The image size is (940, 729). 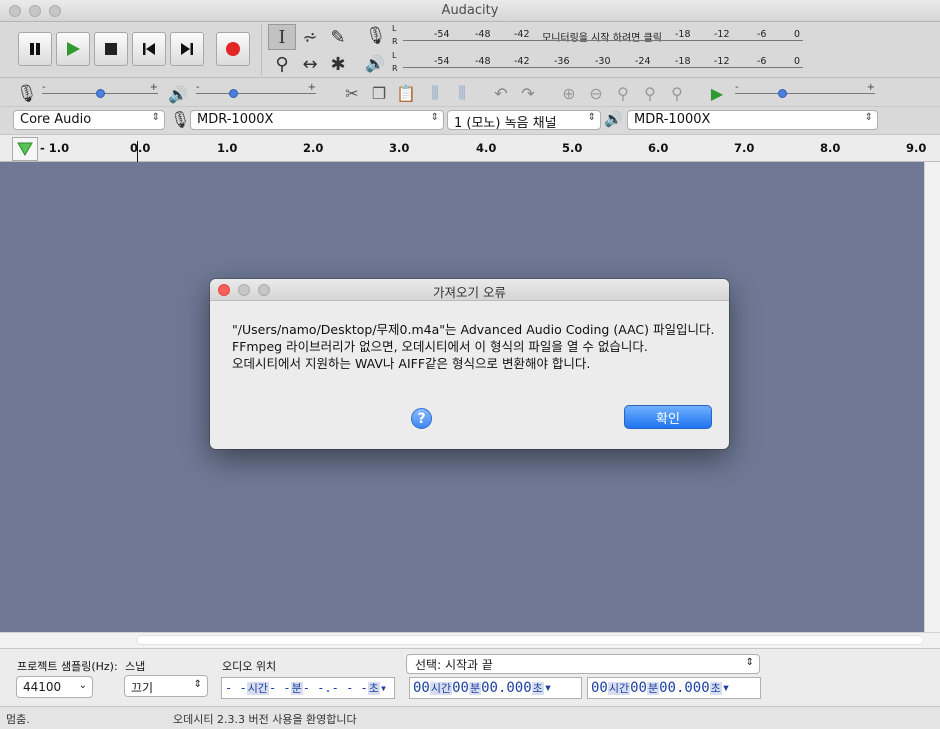 What do you see at coordinates (603, 67) in the screenshot?
I see `play-meter-bar` at bounding box center [603, 67].